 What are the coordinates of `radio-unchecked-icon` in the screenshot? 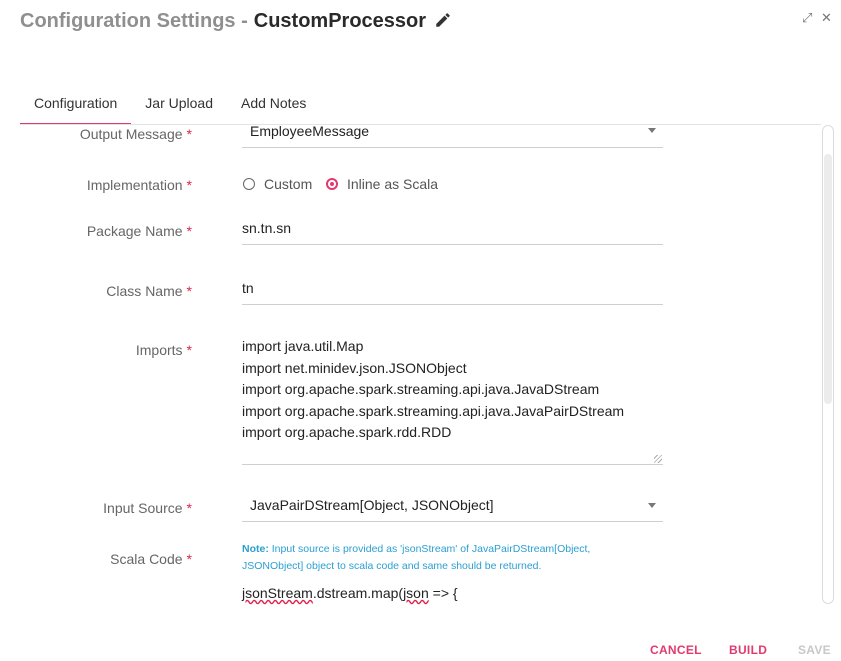 It's located at (249, 184).